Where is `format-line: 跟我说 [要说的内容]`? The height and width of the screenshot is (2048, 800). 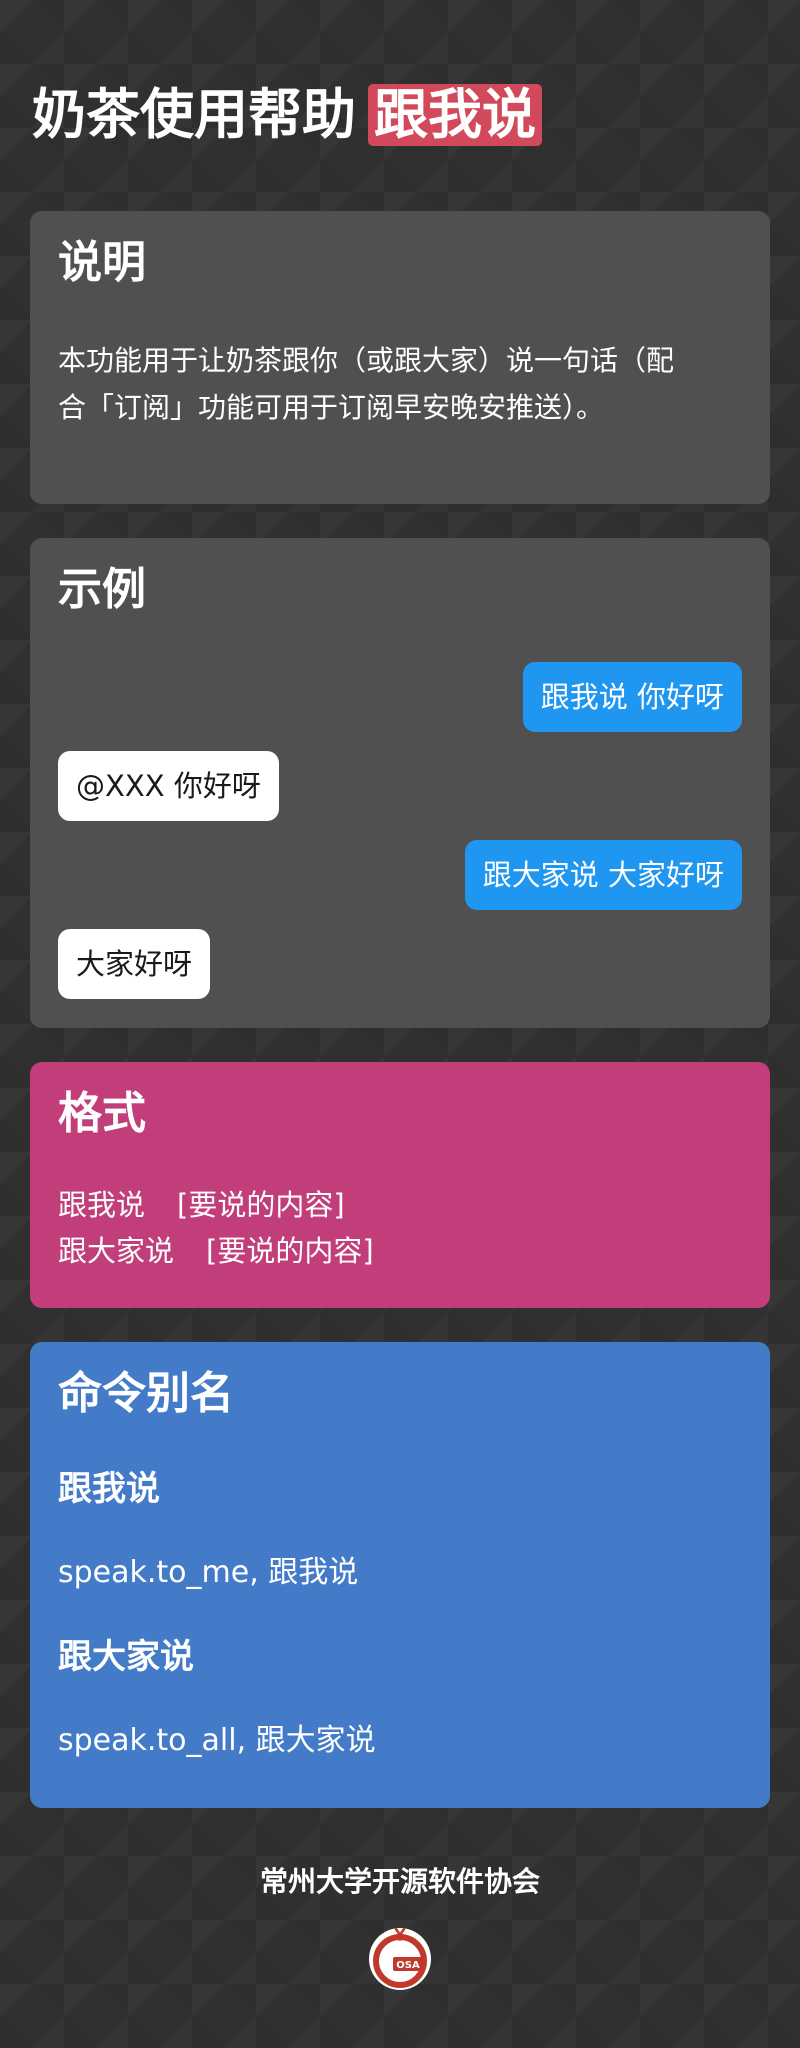 format-line: 跟我说 [要说的内容] is located at coordinates (400, 1205).